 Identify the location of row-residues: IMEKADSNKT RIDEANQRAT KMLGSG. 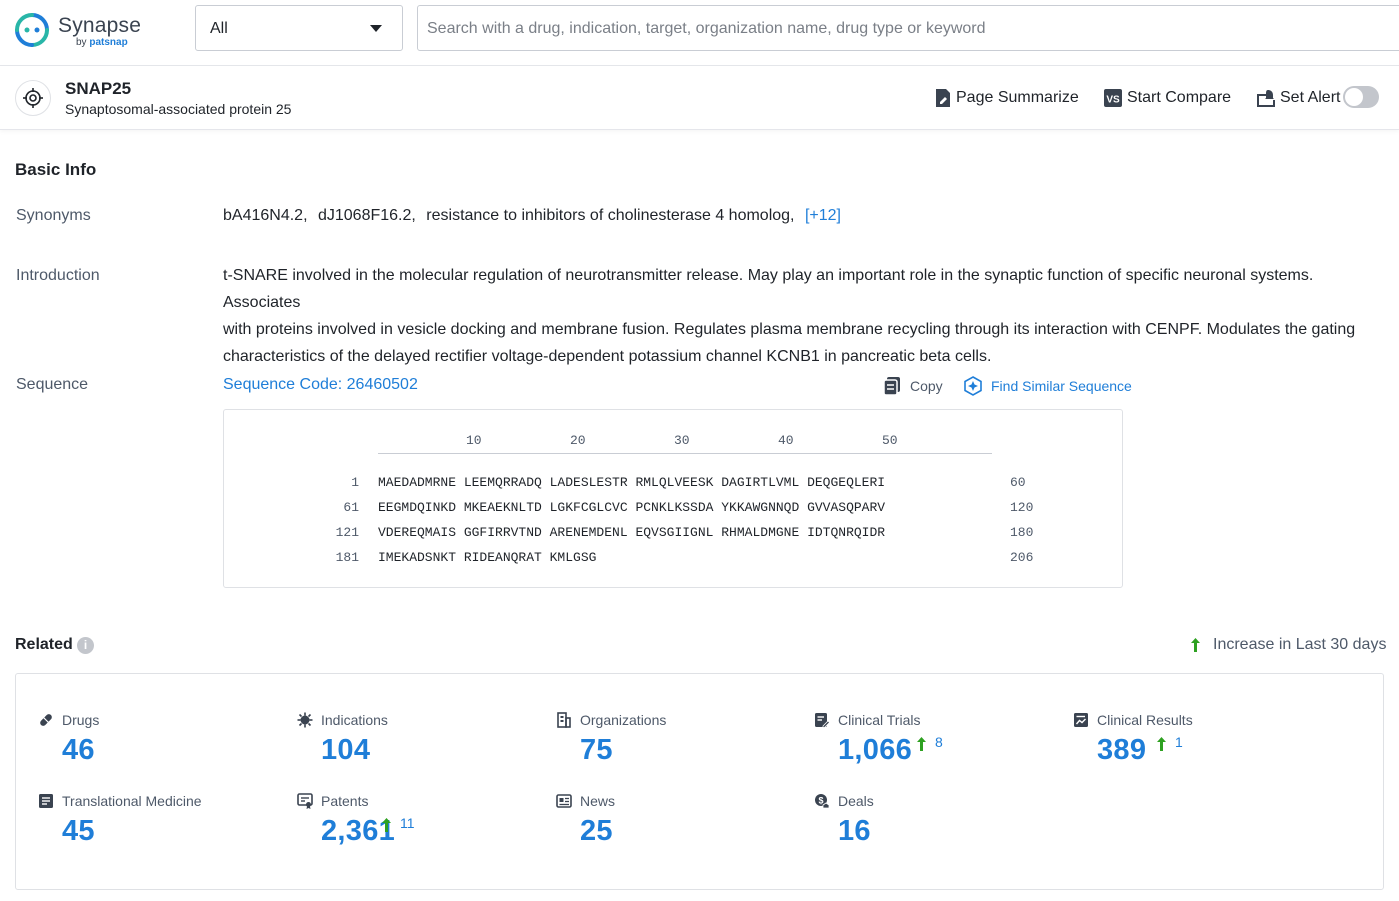
(487, 557).